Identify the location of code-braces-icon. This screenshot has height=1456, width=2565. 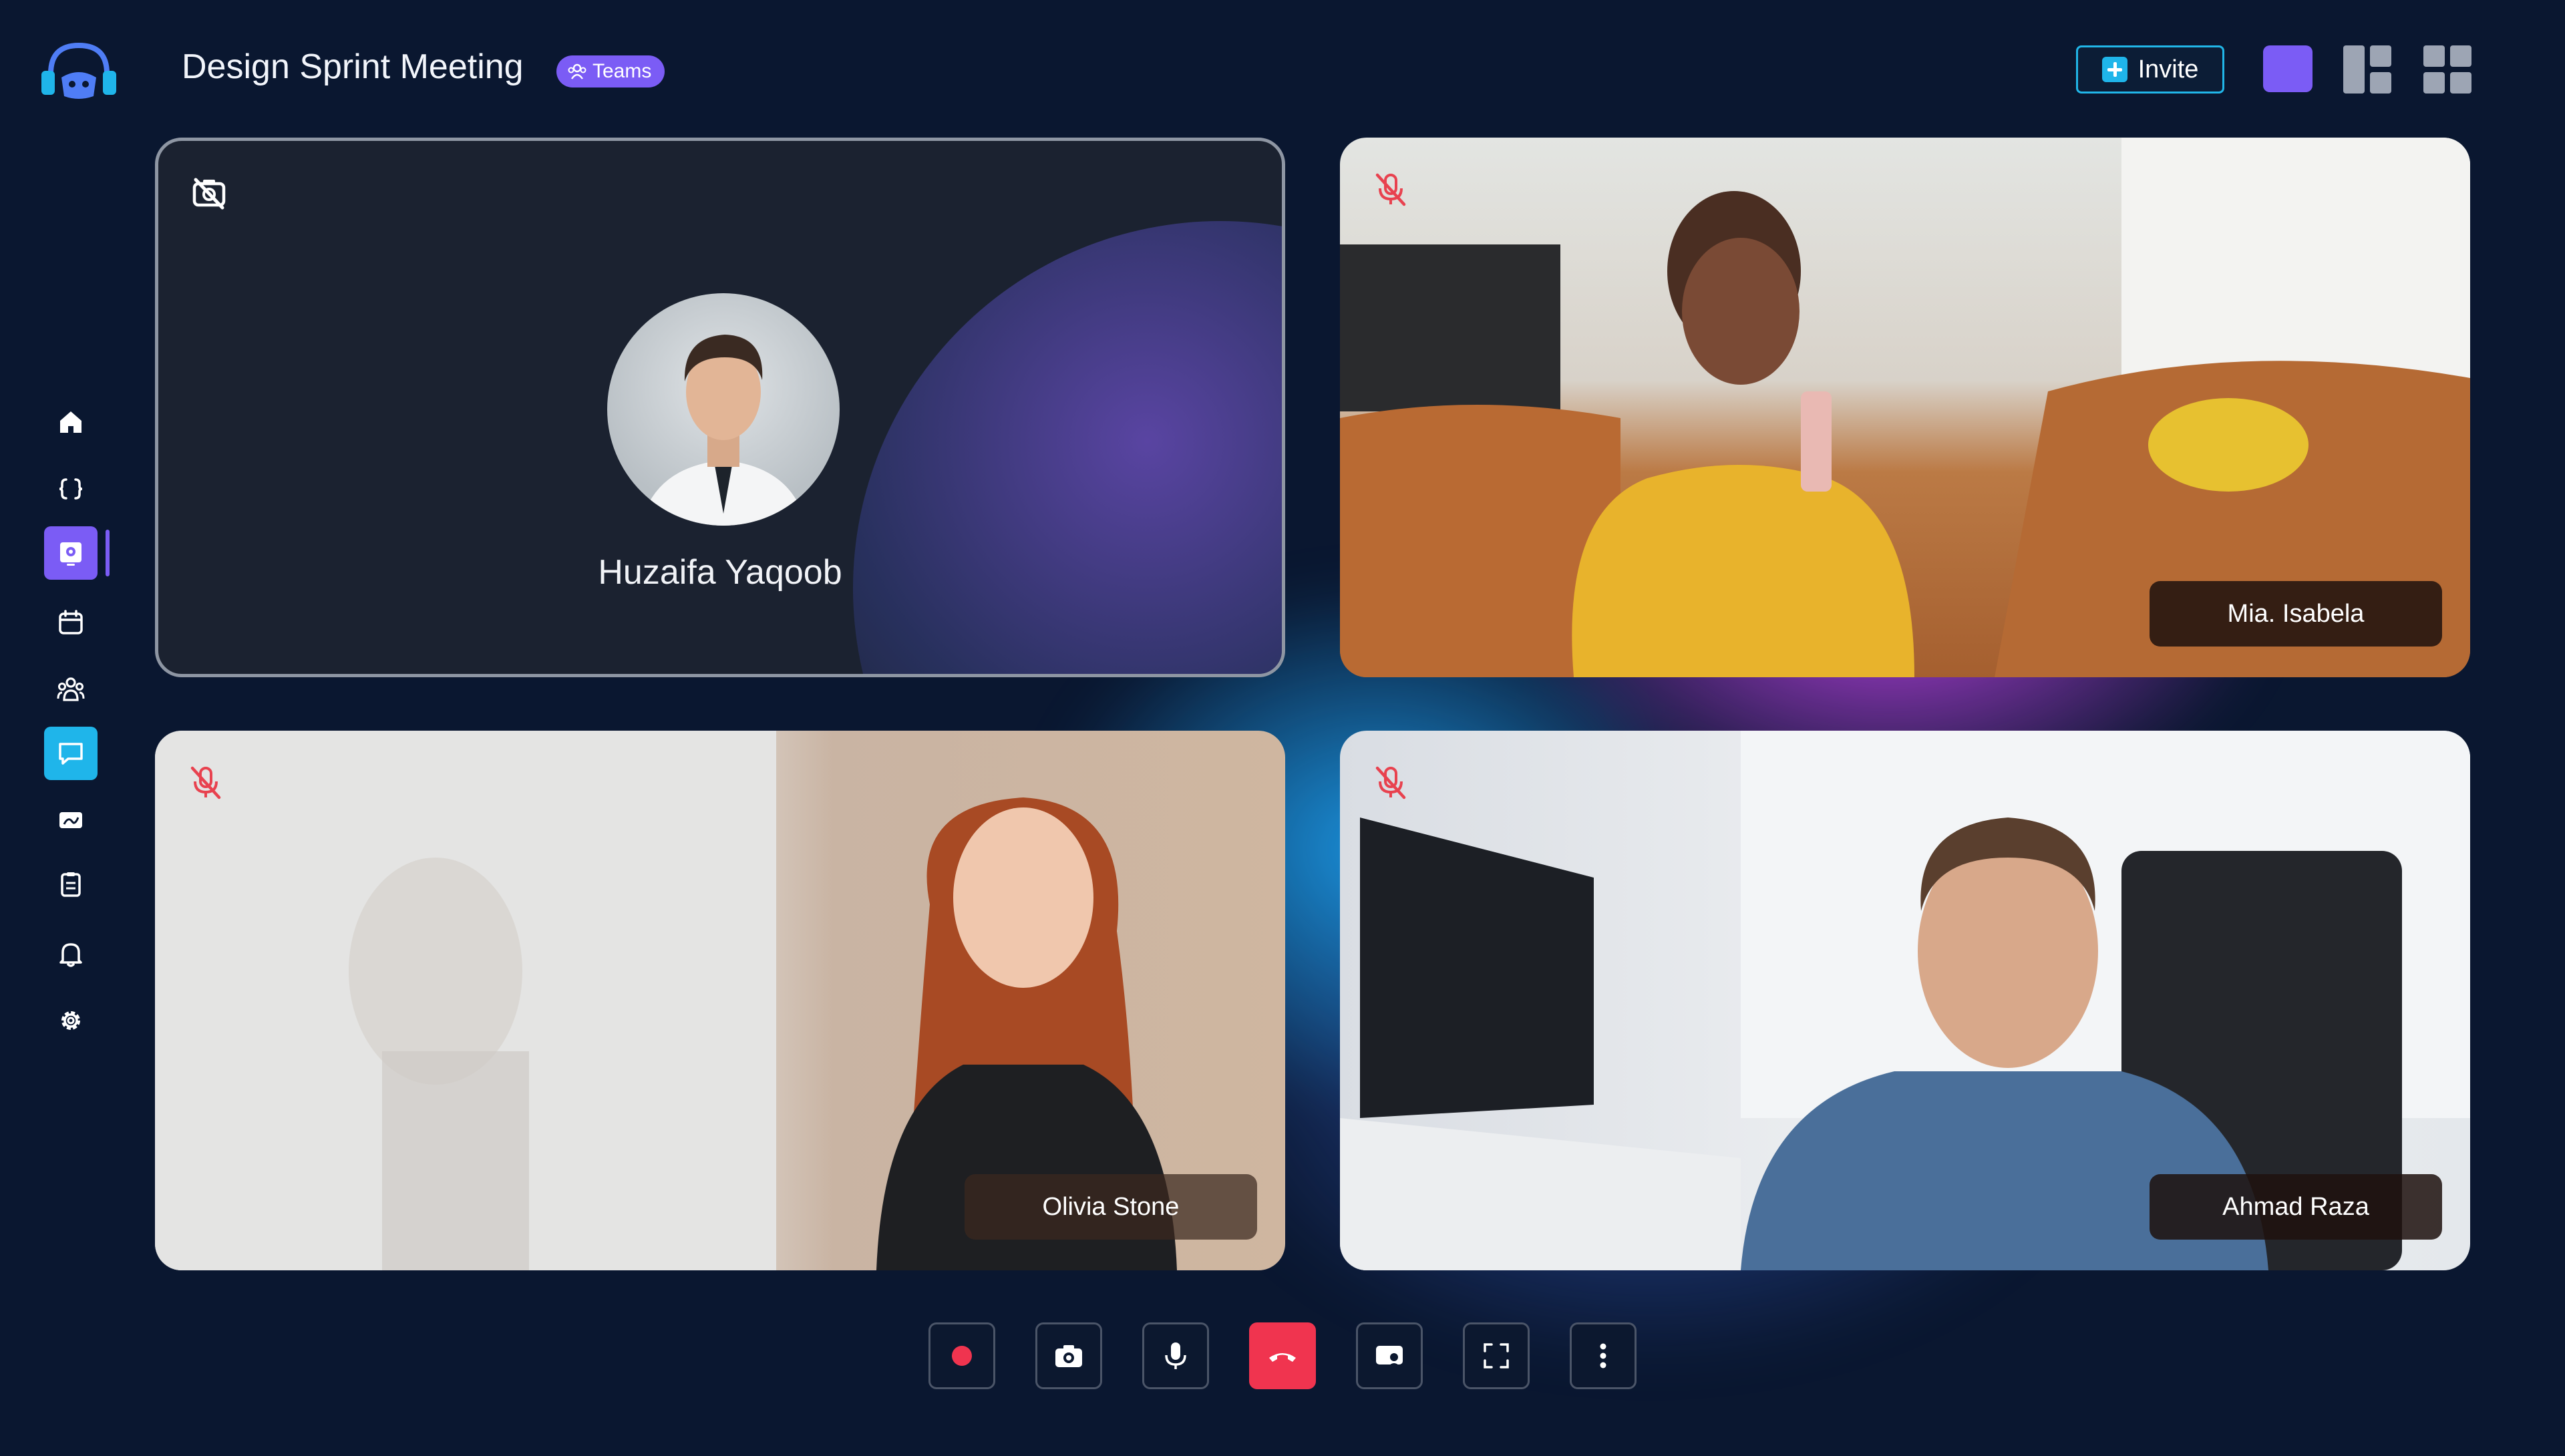
(71, 489).